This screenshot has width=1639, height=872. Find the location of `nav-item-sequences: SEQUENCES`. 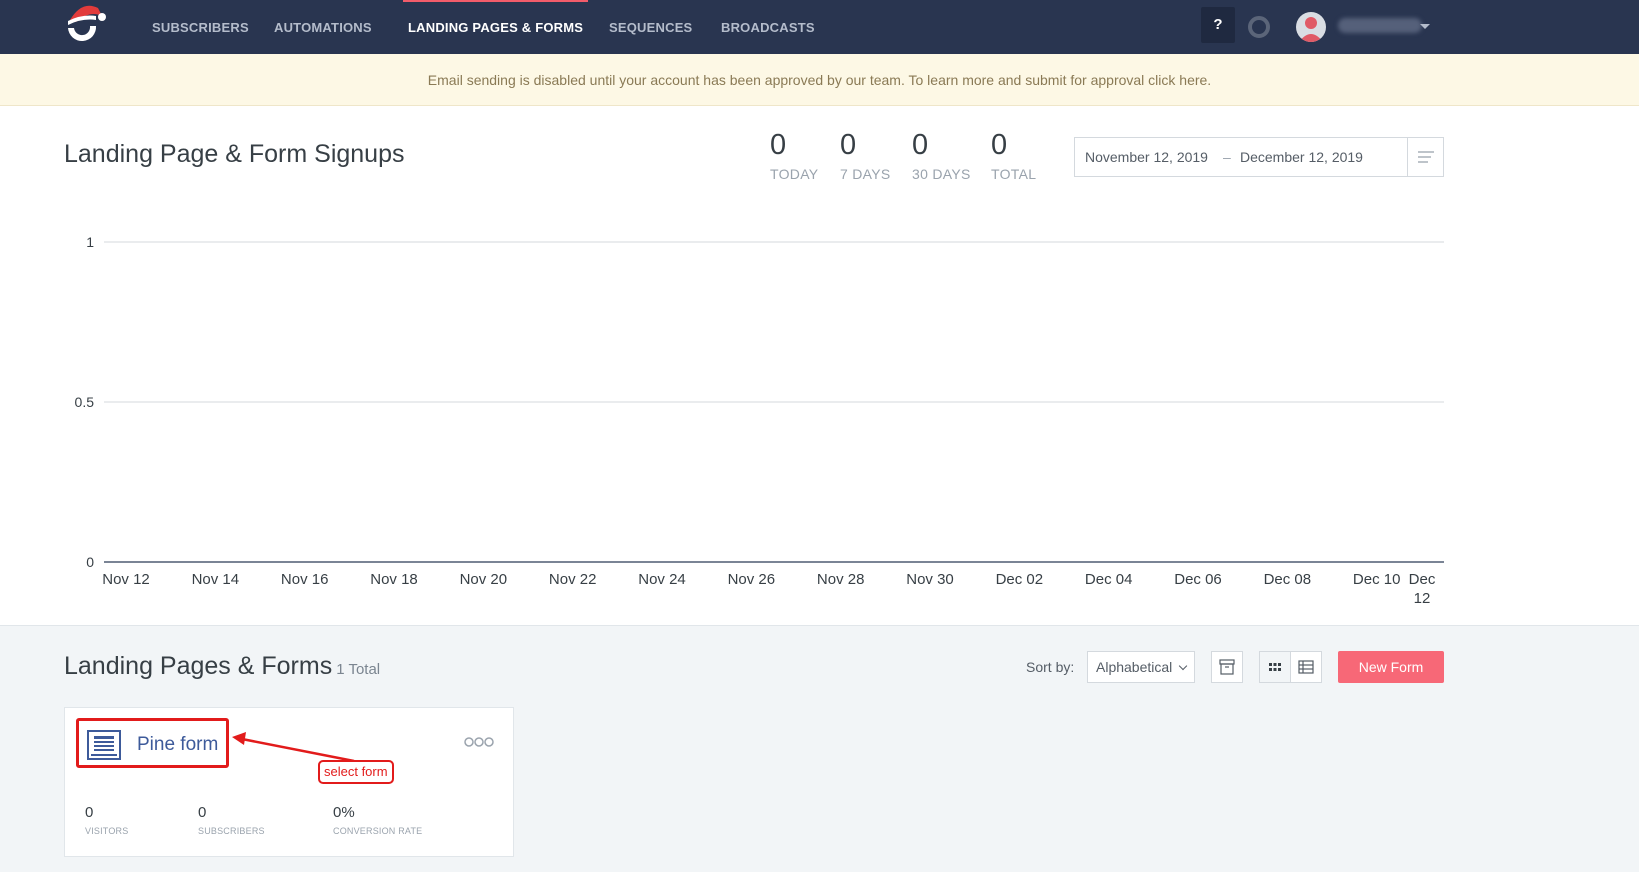

nav-item-sequences: SEQUENCES is located at coordinates (650, 27).